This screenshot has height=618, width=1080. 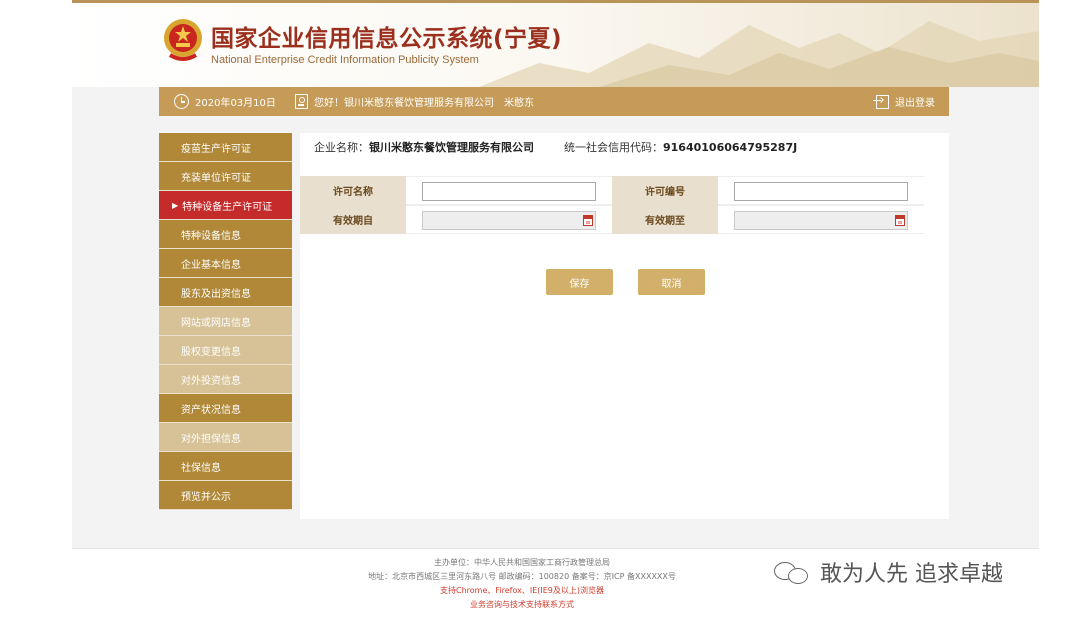 I want to click on sidebar-item: ▶ 特种设备生产许可证, so click(x=225, y=205).